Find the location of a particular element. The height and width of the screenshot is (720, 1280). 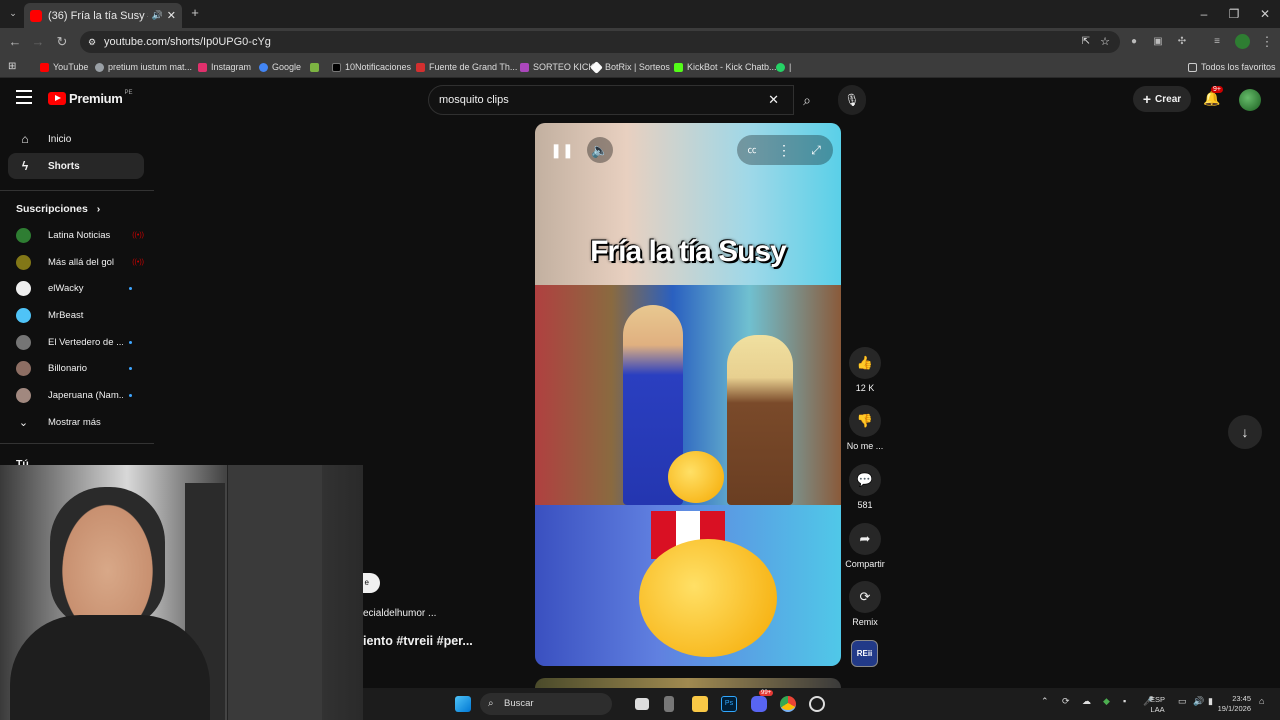

sidebar-item-subscription: MrBeast is located at coordinates (80, 315).